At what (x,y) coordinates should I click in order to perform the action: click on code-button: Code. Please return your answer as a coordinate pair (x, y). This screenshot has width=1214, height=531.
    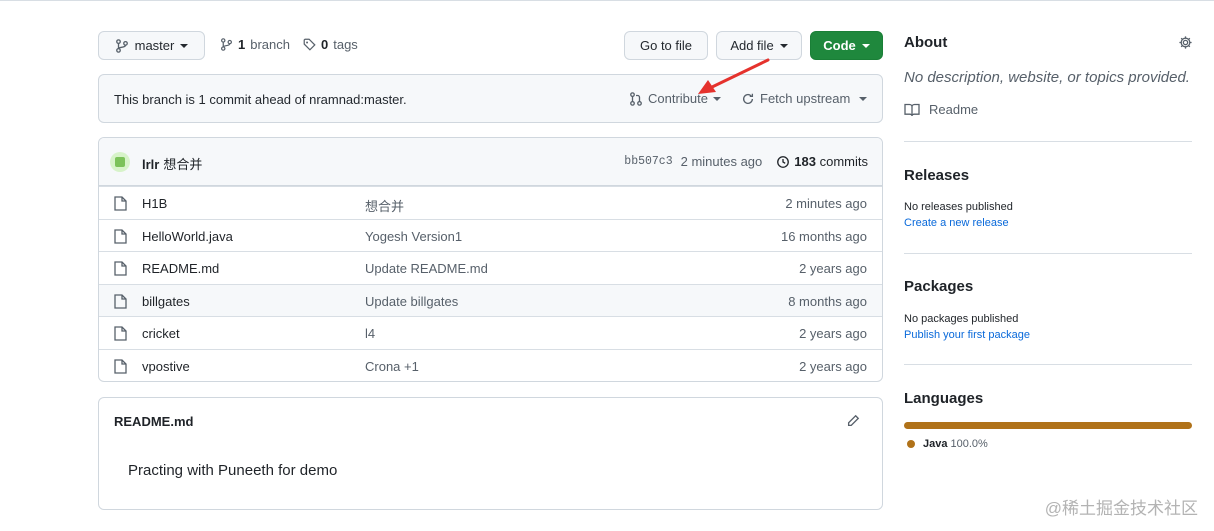
    Looking at the image, I should click on (846, 45).